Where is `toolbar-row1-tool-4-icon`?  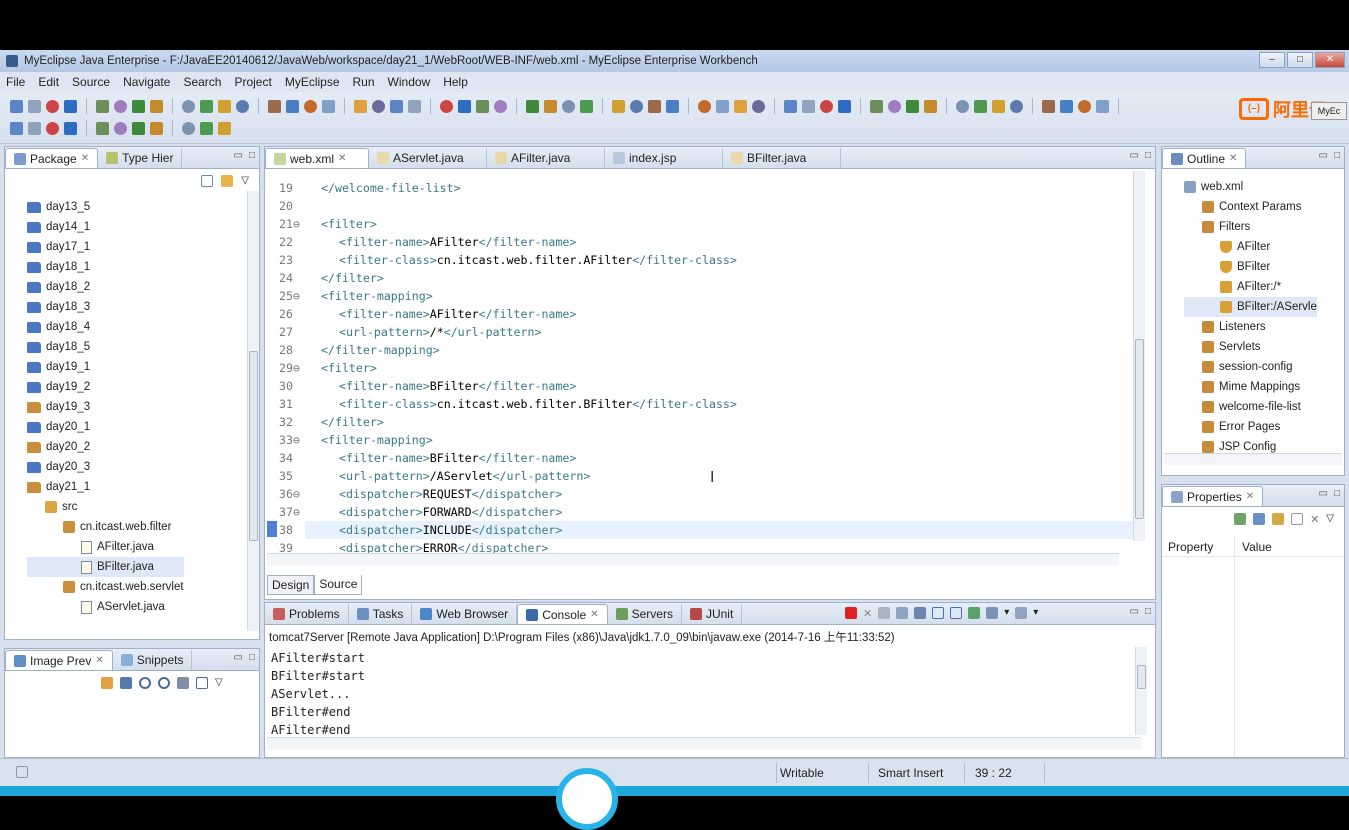 toolbar-row1-tool-4-icon is located at coordinates (70, 106).